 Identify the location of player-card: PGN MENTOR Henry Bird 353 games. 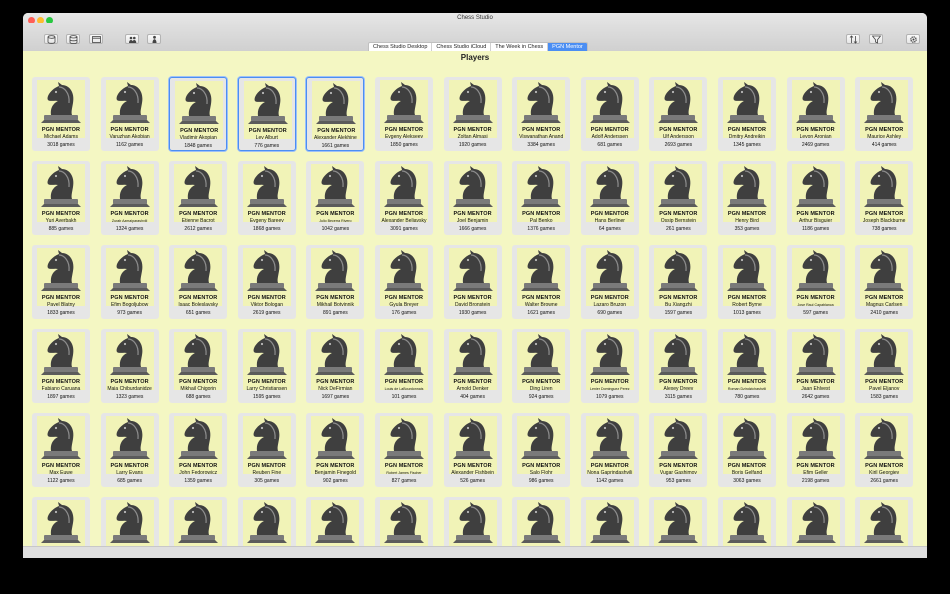
(747, 198).